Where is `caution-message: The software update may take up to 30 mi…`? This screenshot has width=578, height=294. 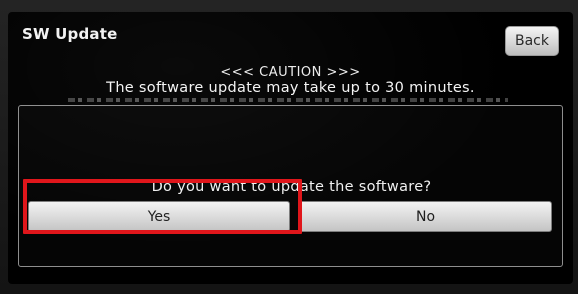
caution-message: The software update may take up to 30 mi… is located at coordinates (290, 88).